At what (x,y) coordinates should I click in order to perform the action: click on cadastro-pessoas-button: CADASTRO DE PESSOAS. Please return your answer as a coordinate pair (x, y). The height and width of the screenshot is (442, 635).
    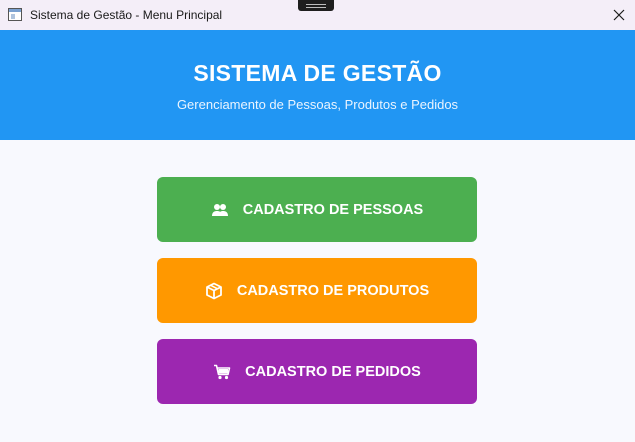
    Looking at the image, I should click on (317, 209).